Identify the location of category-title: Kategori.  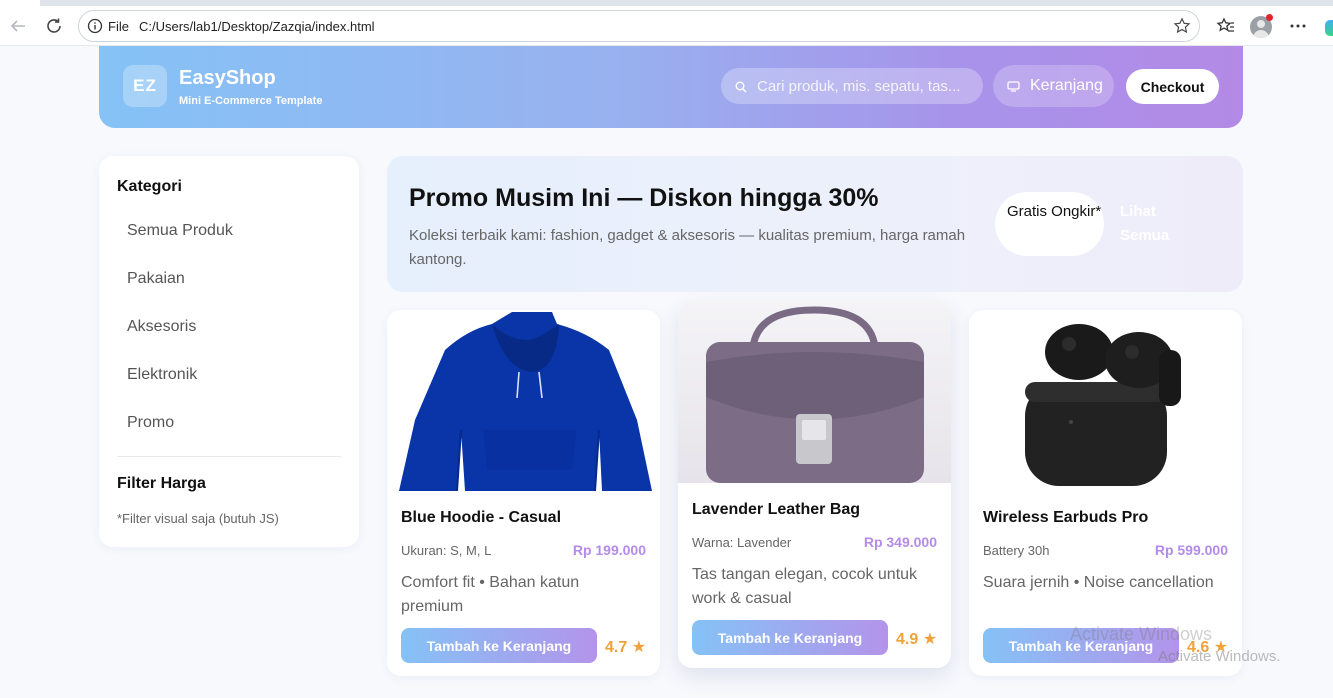
(149, 186).